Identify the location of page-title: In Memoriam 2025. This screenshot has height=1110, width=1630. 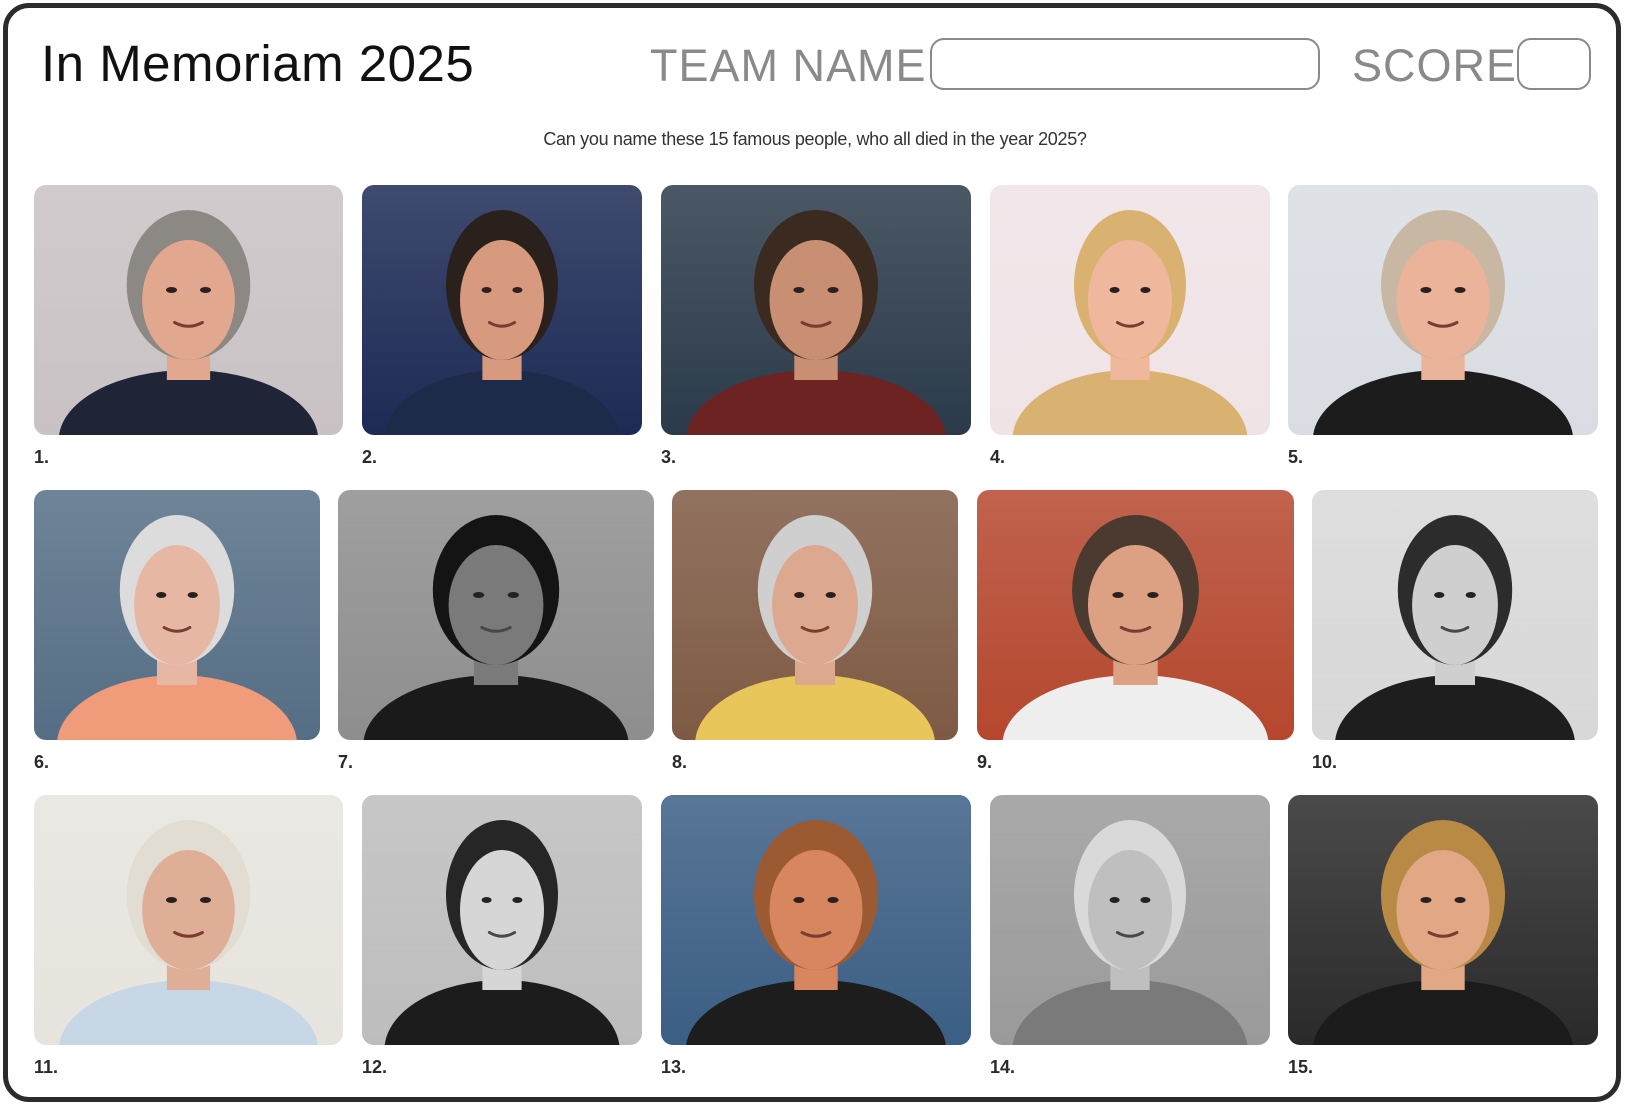
(258, 63).